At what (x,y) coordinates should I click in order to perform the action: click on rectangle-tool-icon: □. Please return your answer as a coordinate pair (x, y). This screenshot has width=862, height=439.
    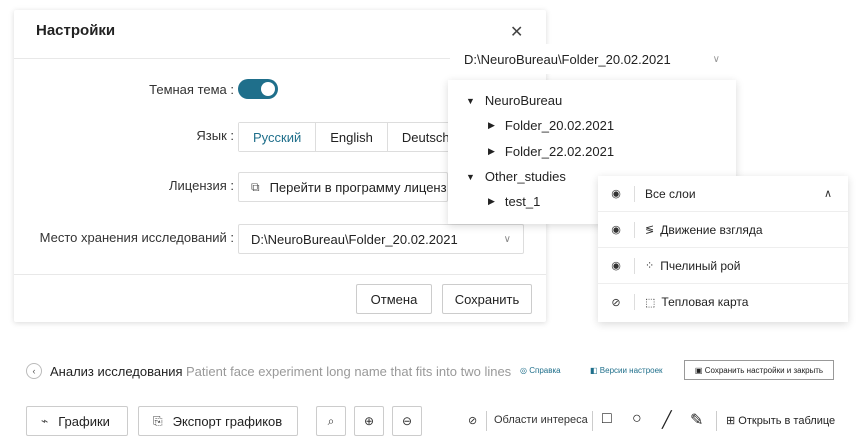
    Looking at the image, I should click on (607, 419).